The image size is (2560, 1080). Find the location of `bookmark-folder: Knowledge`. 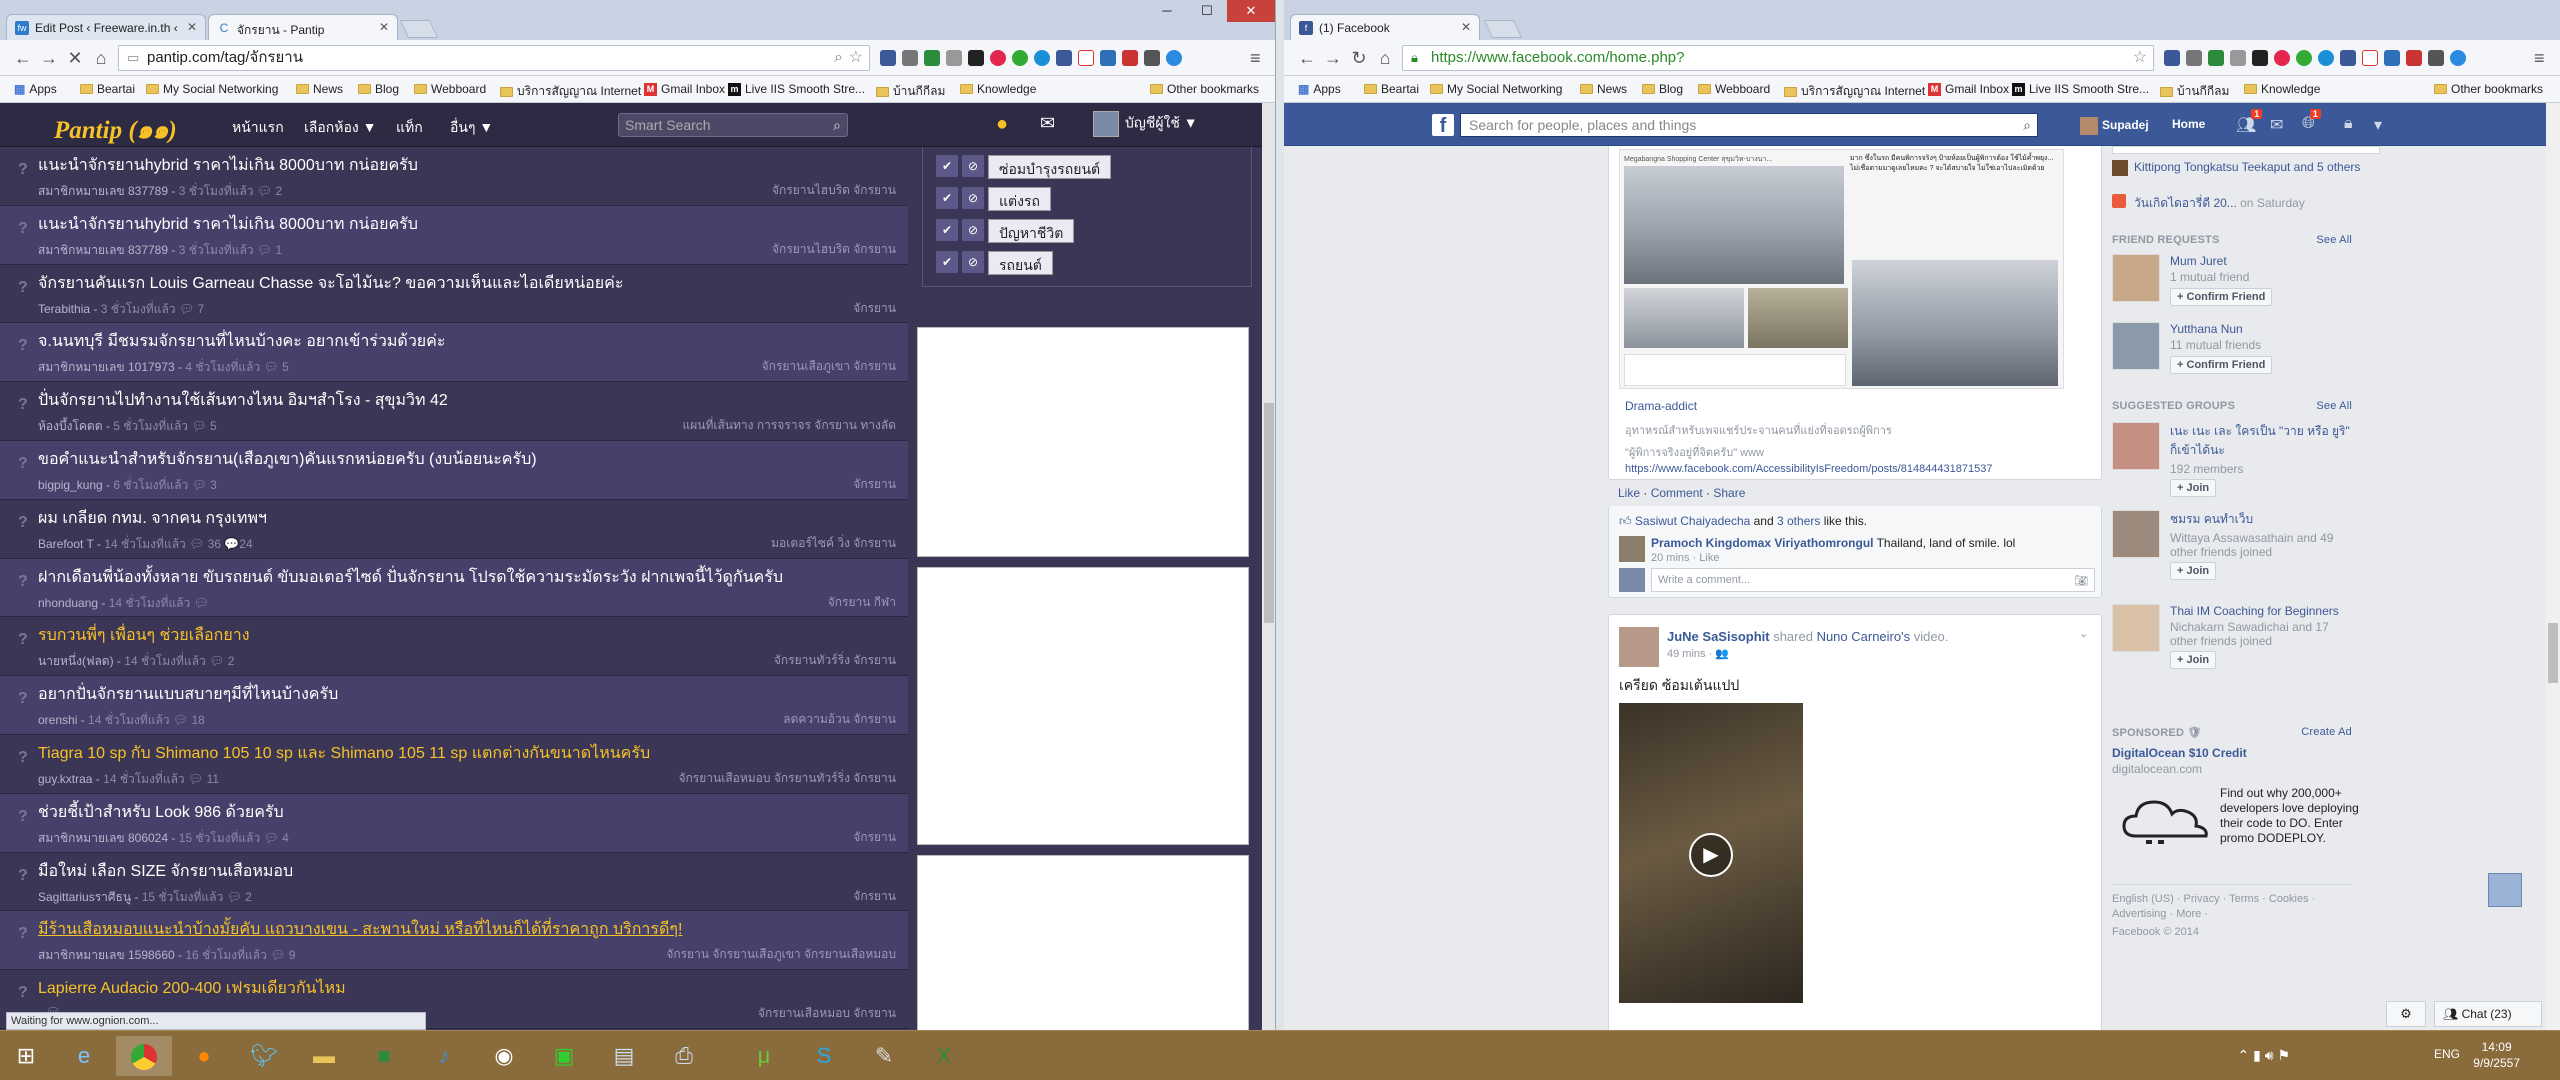

bookmark-folder: Knowledge is located at coordinates (998, 89).